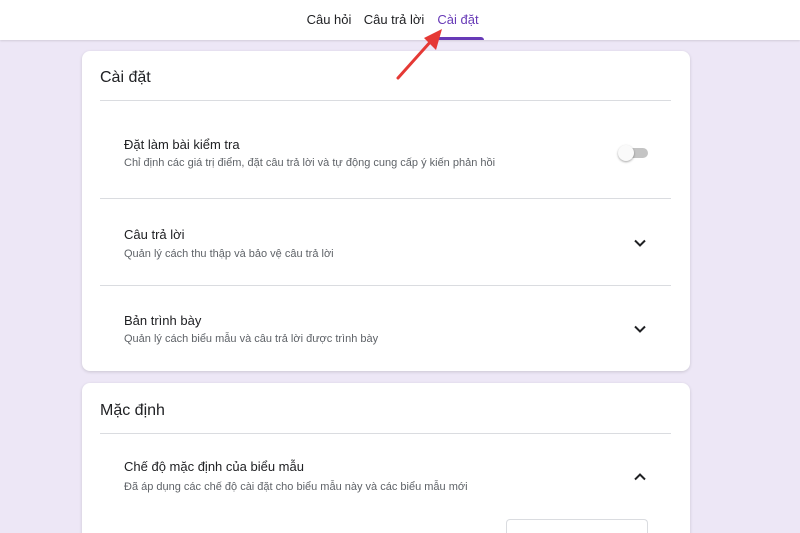 The height and width of the screenshot is (533, 800). I want to click on quiz-toggle, so click(635, 153).